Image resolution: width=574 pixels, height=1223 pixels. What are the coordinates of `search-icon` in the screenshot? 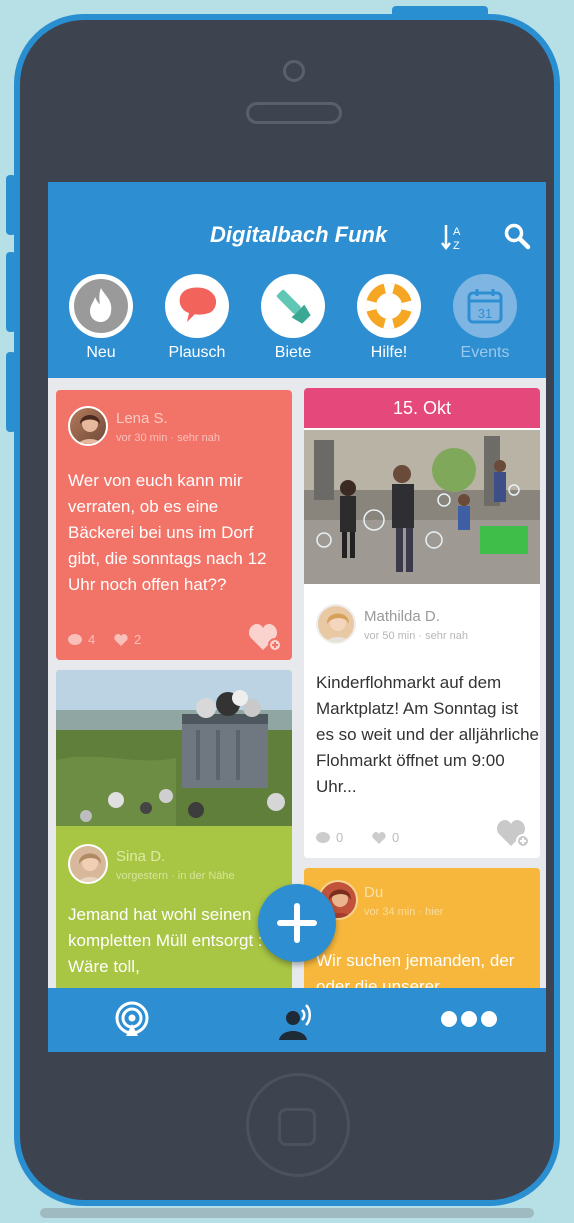 It's located at (517, 236).